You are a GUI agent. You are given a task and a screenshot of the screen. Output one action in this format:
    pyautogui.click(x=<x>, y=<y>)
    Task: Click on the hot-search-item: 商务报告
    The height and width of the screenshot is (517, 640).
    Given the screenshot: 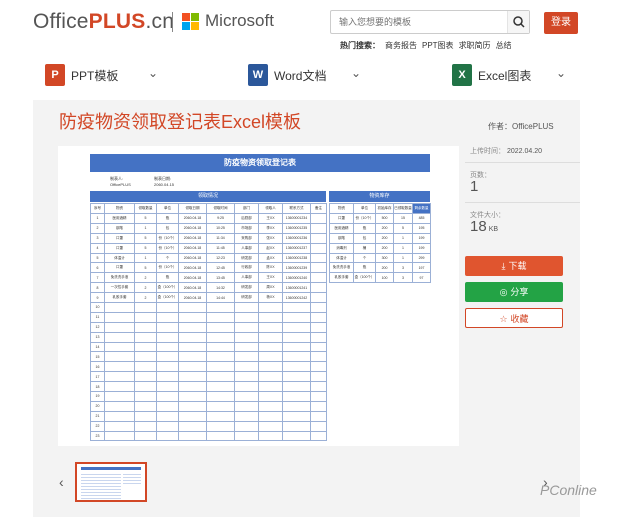 What is the action you would take?
    pyautogui.click(x=401, y=45)
    